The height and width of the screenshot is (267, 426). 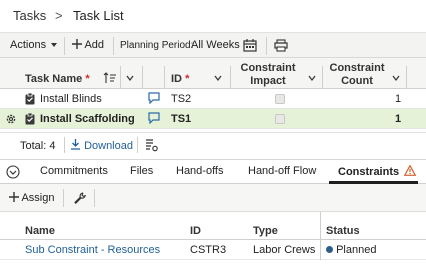 I want to click on gear-icon, so click(x=11, y=119).